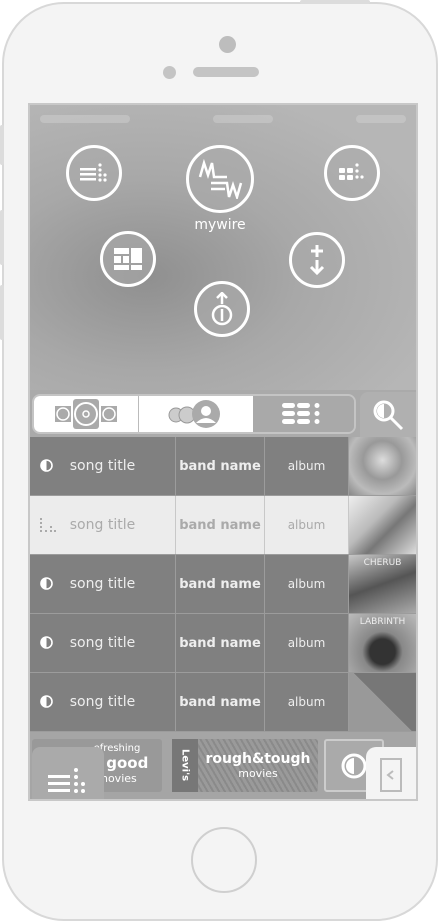  Describe the element at coordinates (300, 413) in the screenshot. I see `list-icon` at that location.